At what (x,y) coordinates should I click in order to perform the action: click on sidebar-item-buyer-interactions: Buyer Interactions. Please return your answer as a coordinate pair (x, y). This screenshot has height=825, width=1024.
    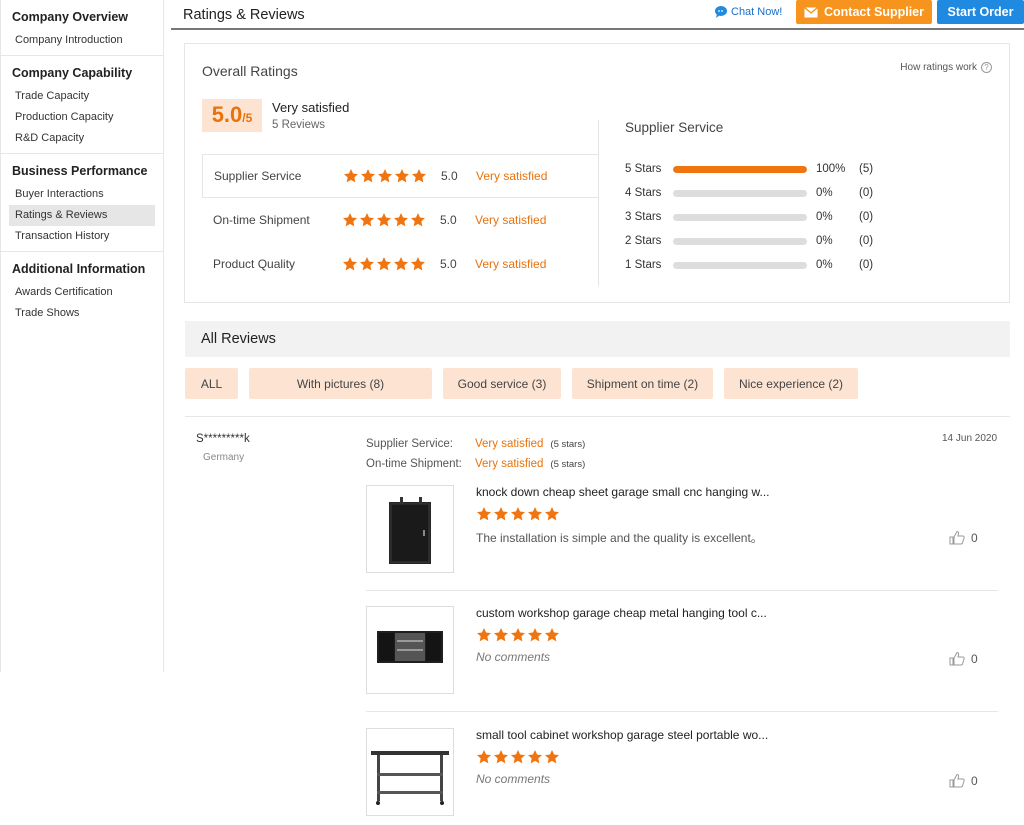
    Looking at the image, I should click on (82, 194).